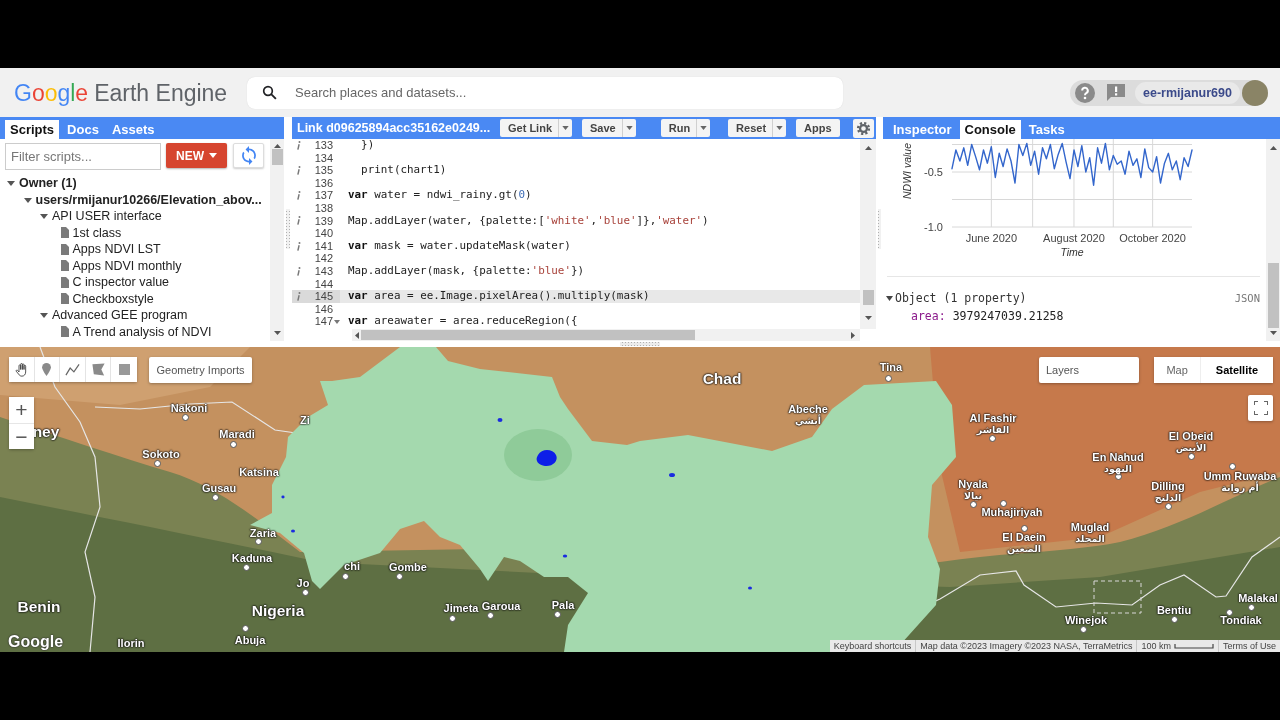 The image size is (1280, 720). Describe the element at coordinates (1240, 488) in the screenshot. I see `local-place-name: أم روابة` at that location.